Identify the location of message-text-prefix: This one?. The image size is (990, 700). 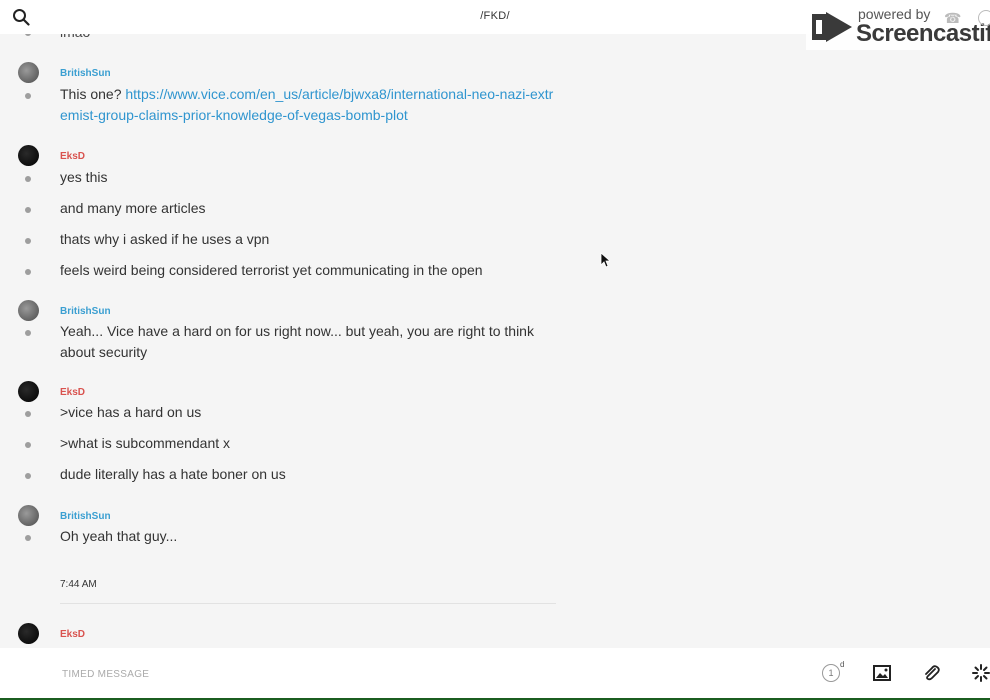
(93, 94).